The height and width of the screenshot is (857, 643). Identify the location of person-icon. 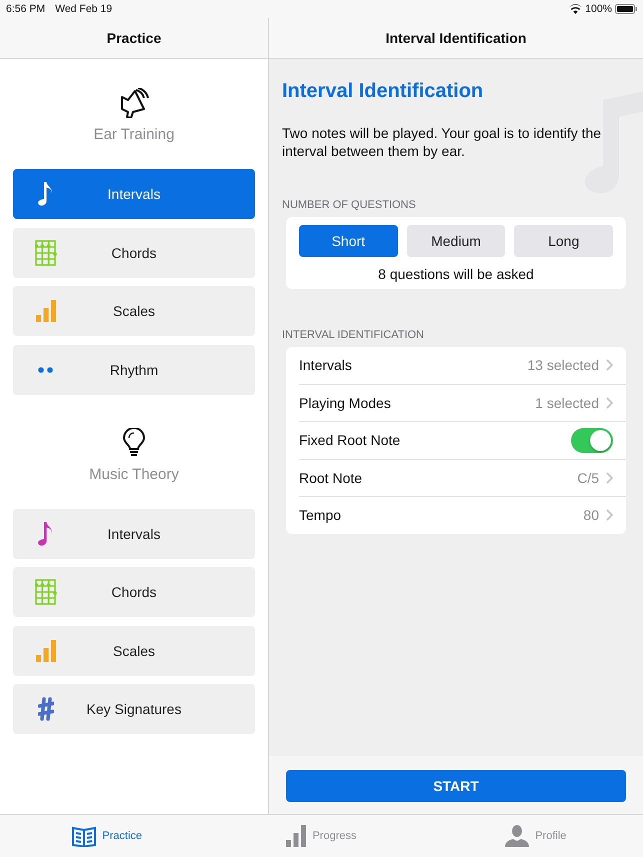
(517, 836).